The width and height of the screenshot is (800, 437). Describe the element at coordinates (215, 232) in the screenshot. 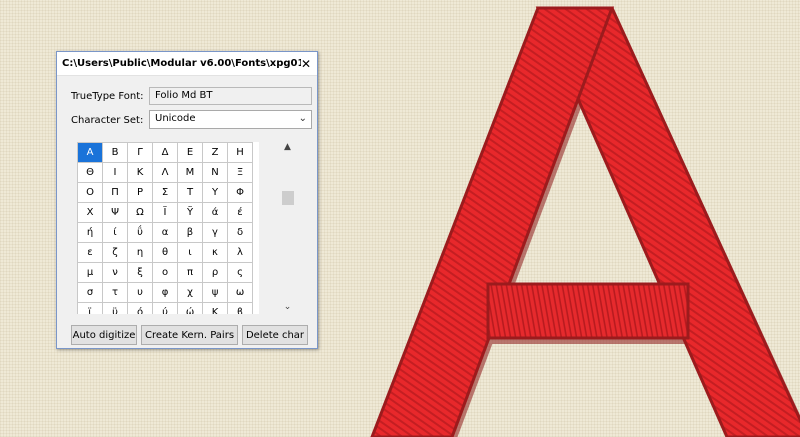

I see `character-cell: γ` at that location.